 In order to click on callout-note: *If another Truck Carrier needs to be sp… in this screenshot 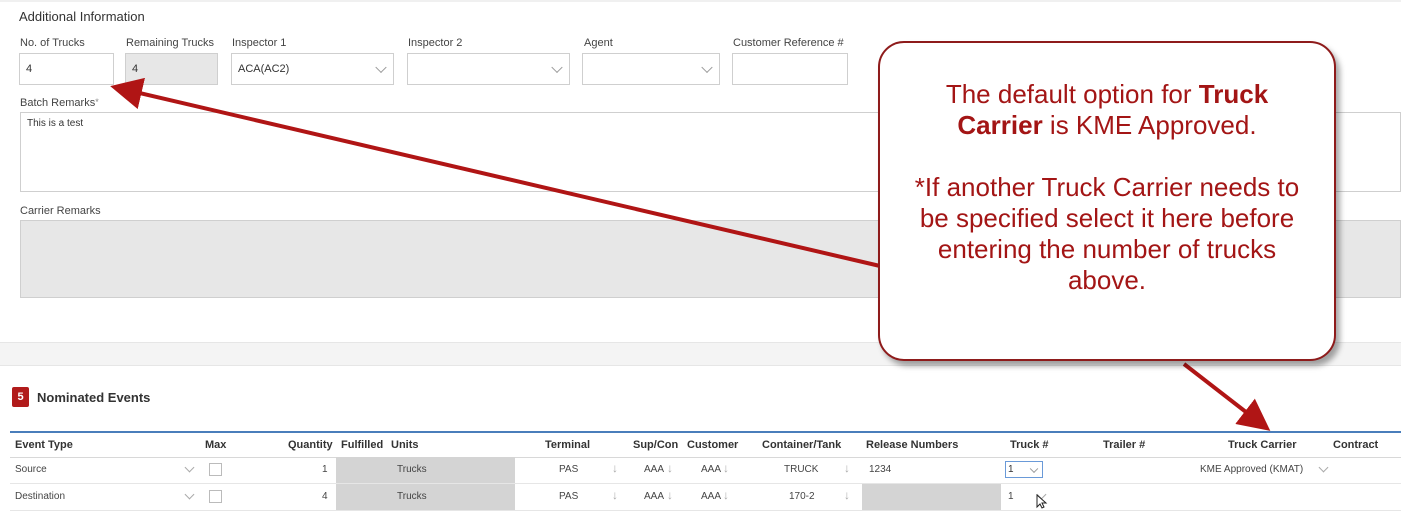, I will do `click(1107, 233)`.